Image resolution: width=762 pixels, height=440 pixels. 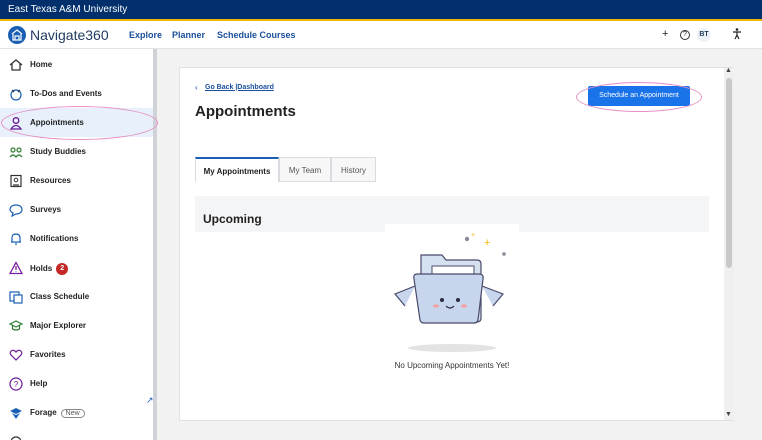 What do you see at coordinates (452, 365) in the screenshot?
I see `empty-state-message: No Upcoming Appointments Yet!` at bounding box center [452, 365].